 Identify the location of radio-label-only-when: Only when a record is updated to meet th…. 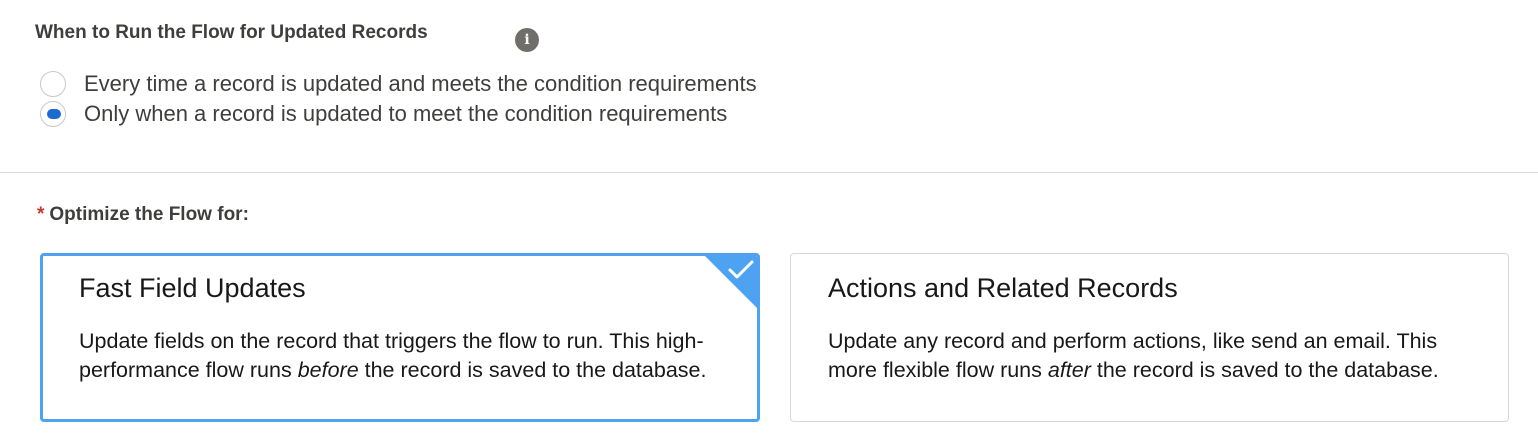
(406, 113).